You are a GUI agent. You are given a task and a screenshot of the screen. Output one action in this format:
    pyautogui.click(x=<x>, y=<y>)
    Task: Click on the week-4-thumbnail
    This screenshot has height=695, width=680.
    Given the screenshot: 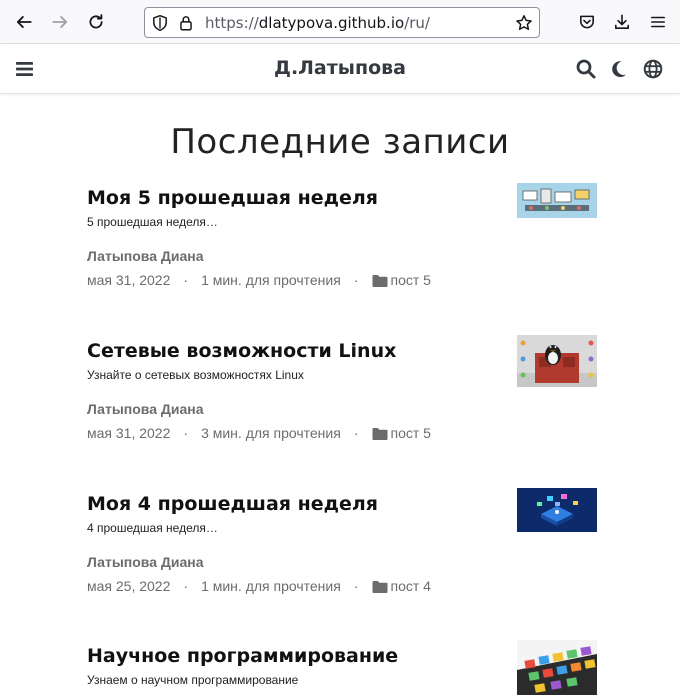 What is the action you would take?
    pyautogui.click(x=557, y=510)
    